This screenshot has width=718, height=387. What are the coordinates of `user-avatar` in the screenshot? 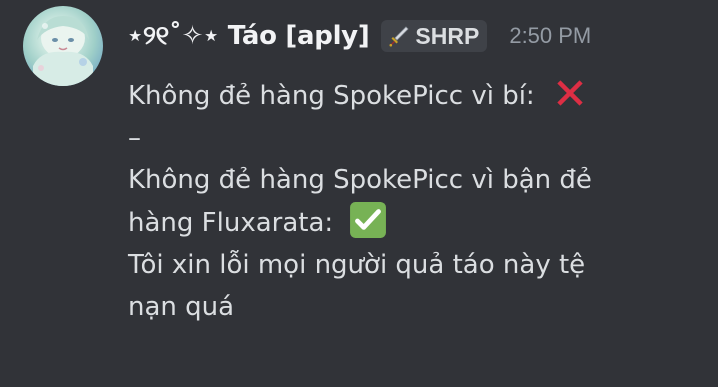 It's located at (63, 46).